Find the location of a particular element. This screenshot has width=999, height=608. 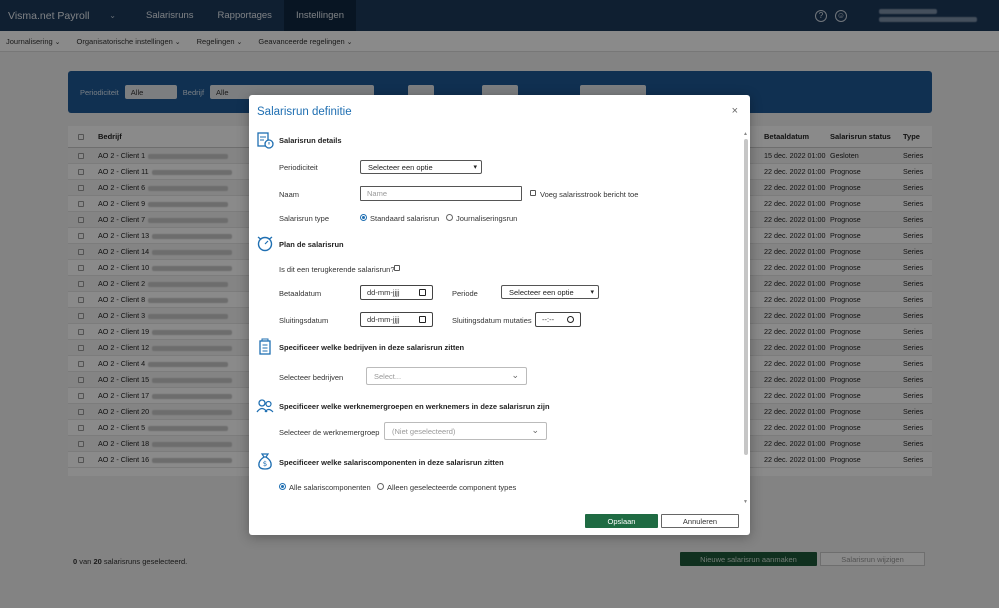

sluitingsdatum-label: Sluitingsdatum is located at coordinates (304, 320).